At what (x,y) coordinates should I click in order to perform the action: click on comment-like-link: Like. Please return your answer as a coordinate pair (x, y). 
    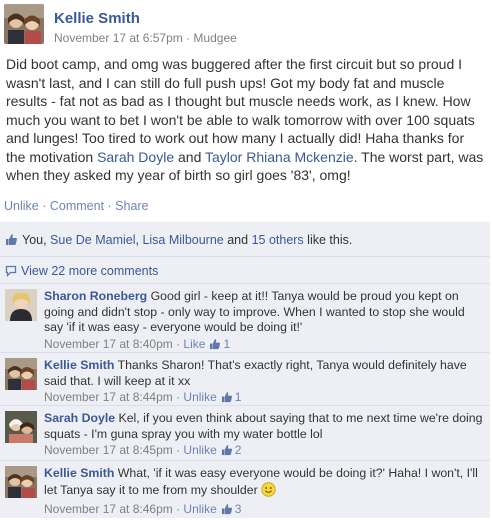
    Looking at the image, I should click on (194, 344).